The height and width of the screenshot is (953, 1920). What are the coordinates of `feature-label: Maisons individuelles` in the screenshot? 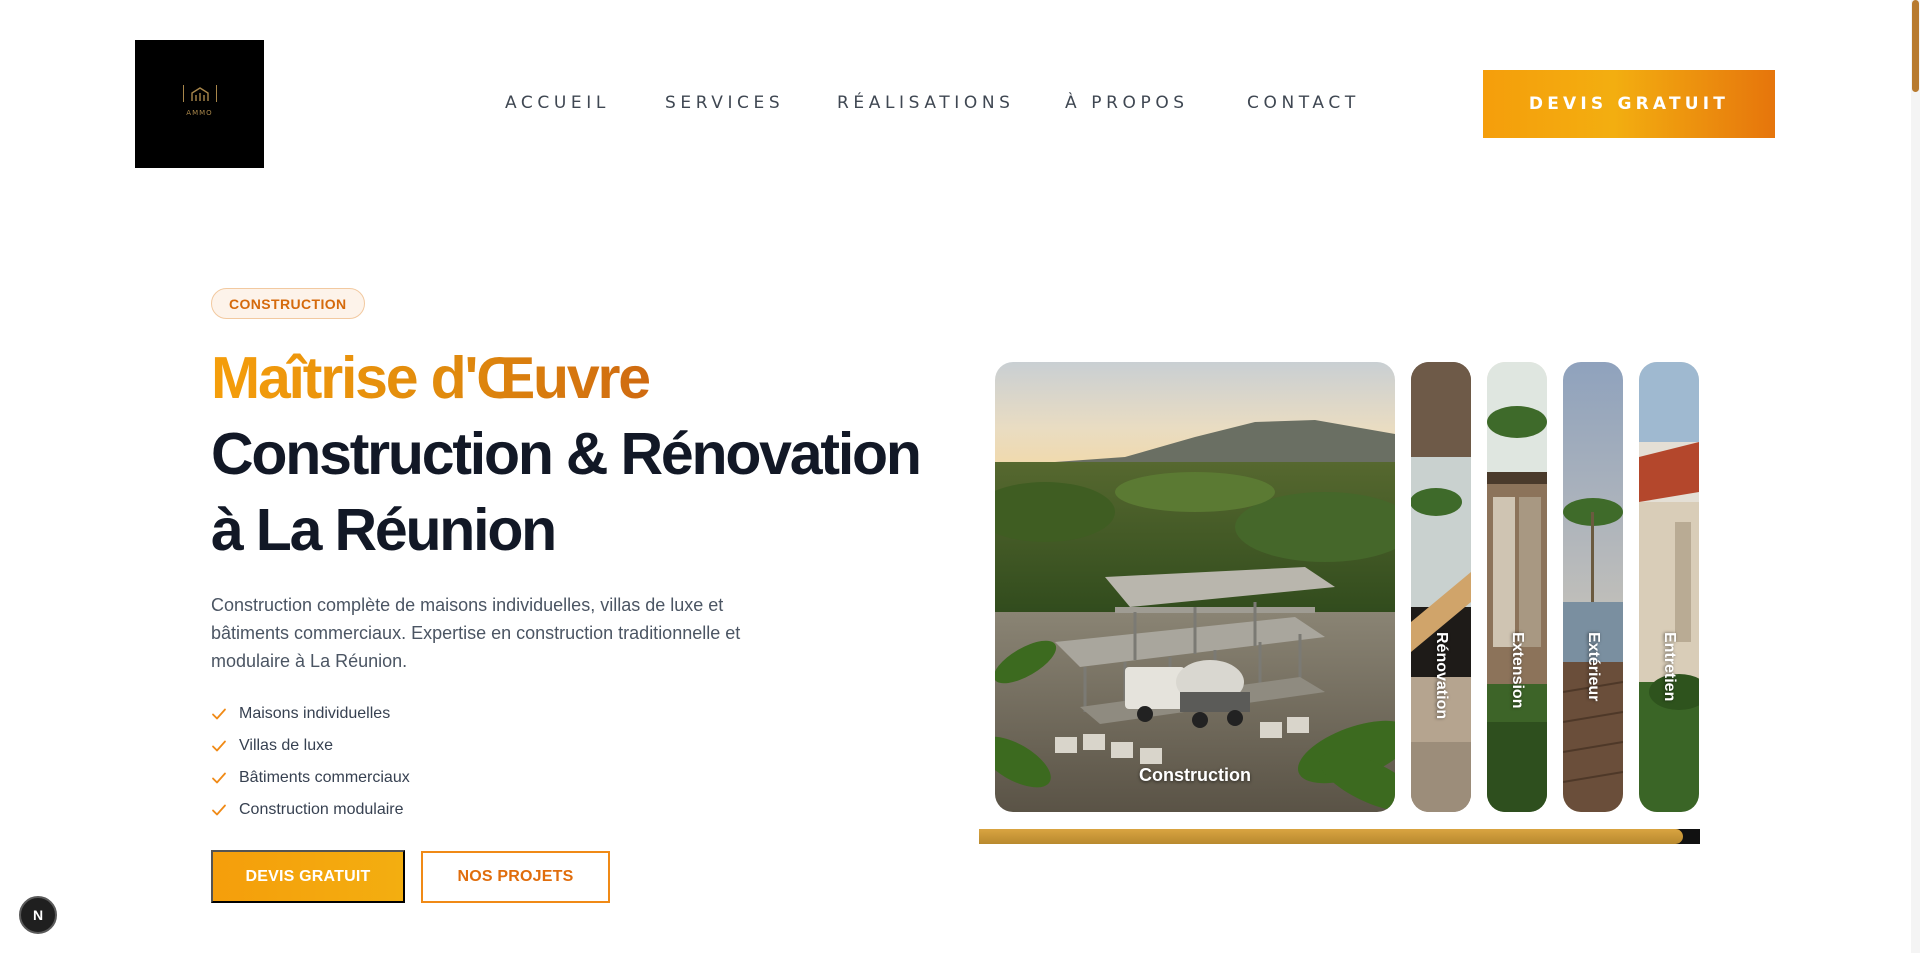 It's located at (315, 713).